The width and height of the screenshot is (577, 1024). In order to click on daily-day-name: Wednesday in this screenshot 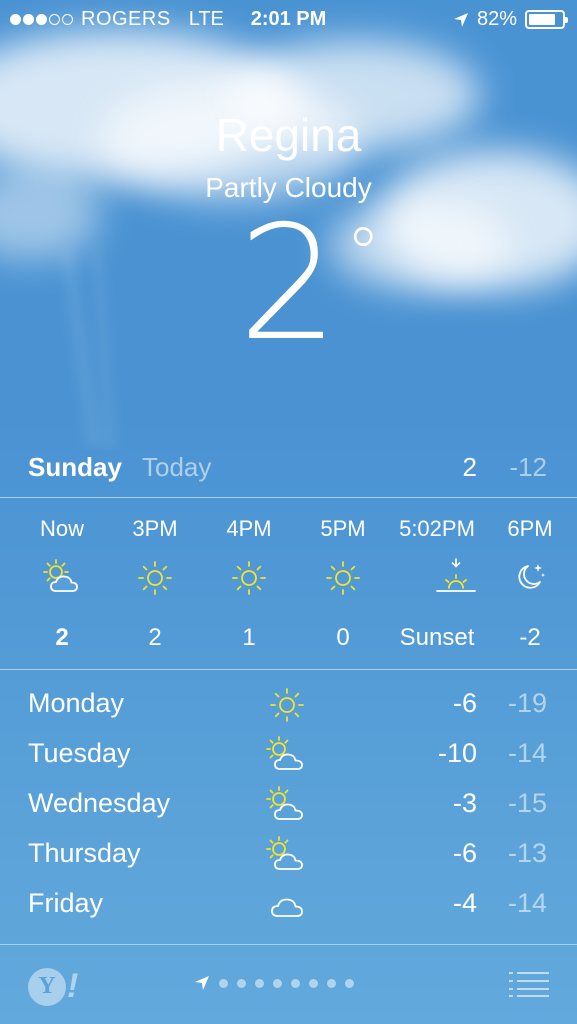, I will do `click(99, 803)`.